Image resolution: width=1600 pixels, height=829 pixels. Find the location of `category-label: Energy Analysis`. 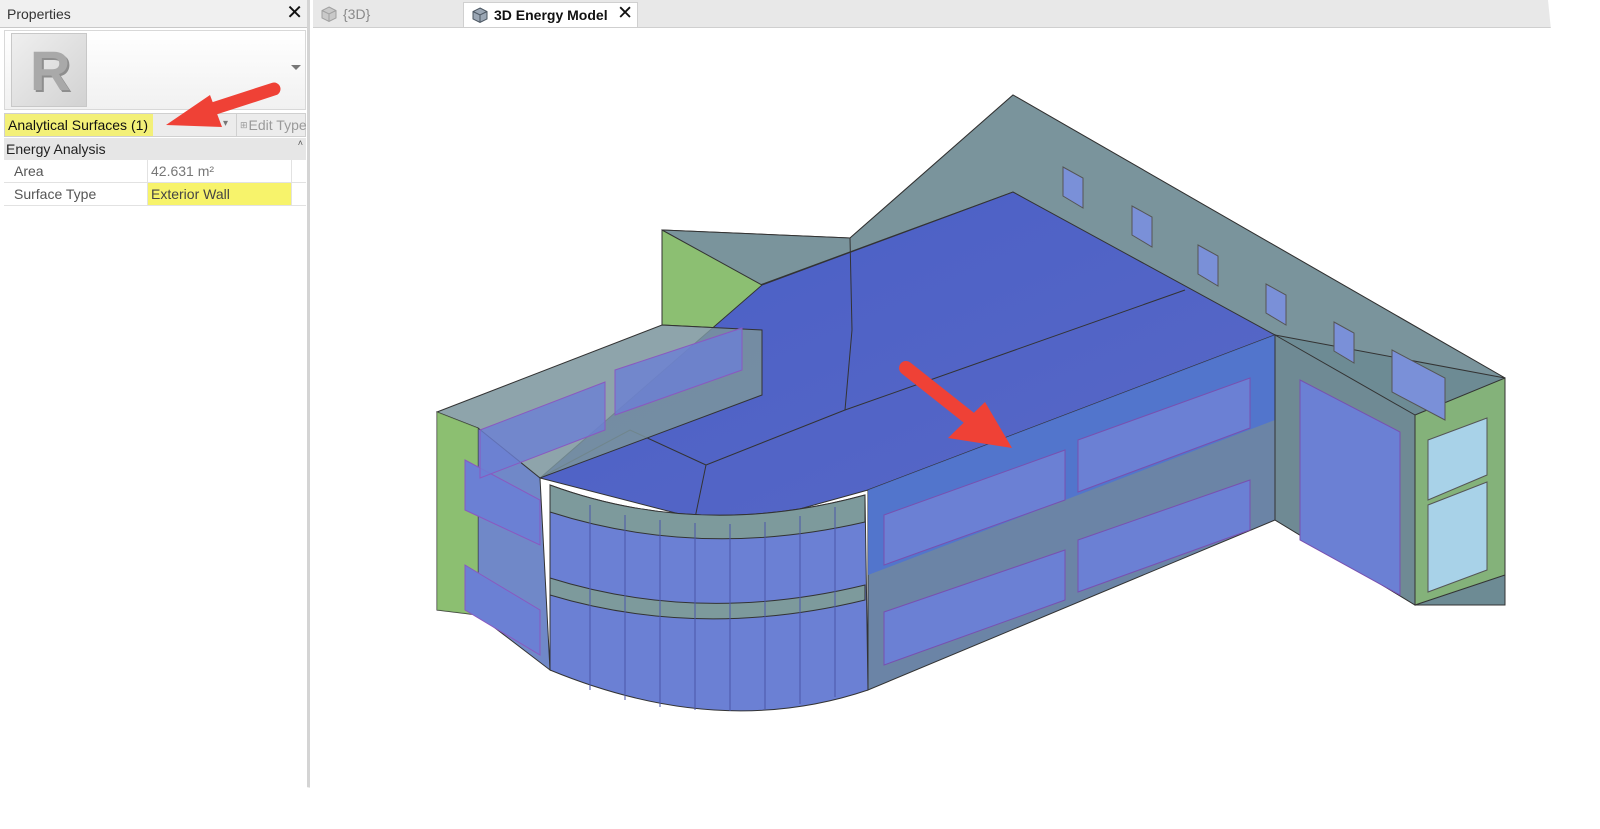

category-label: Energy Analysis is located at coordinates (56, 149).